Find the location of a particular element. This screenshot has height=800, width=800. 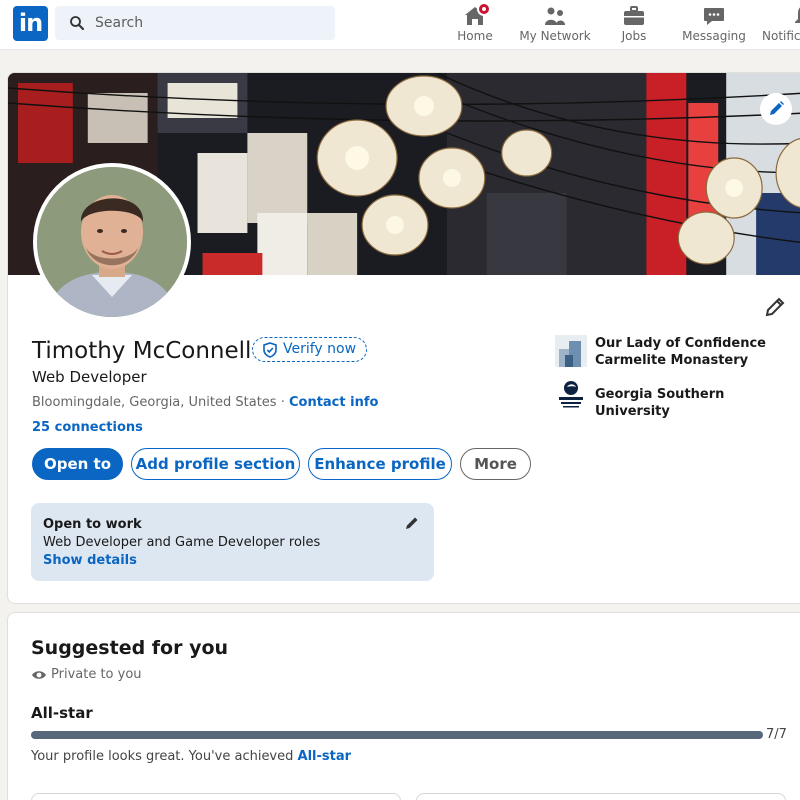

progress-count: 7/7 is located at coordinates (776, 734).